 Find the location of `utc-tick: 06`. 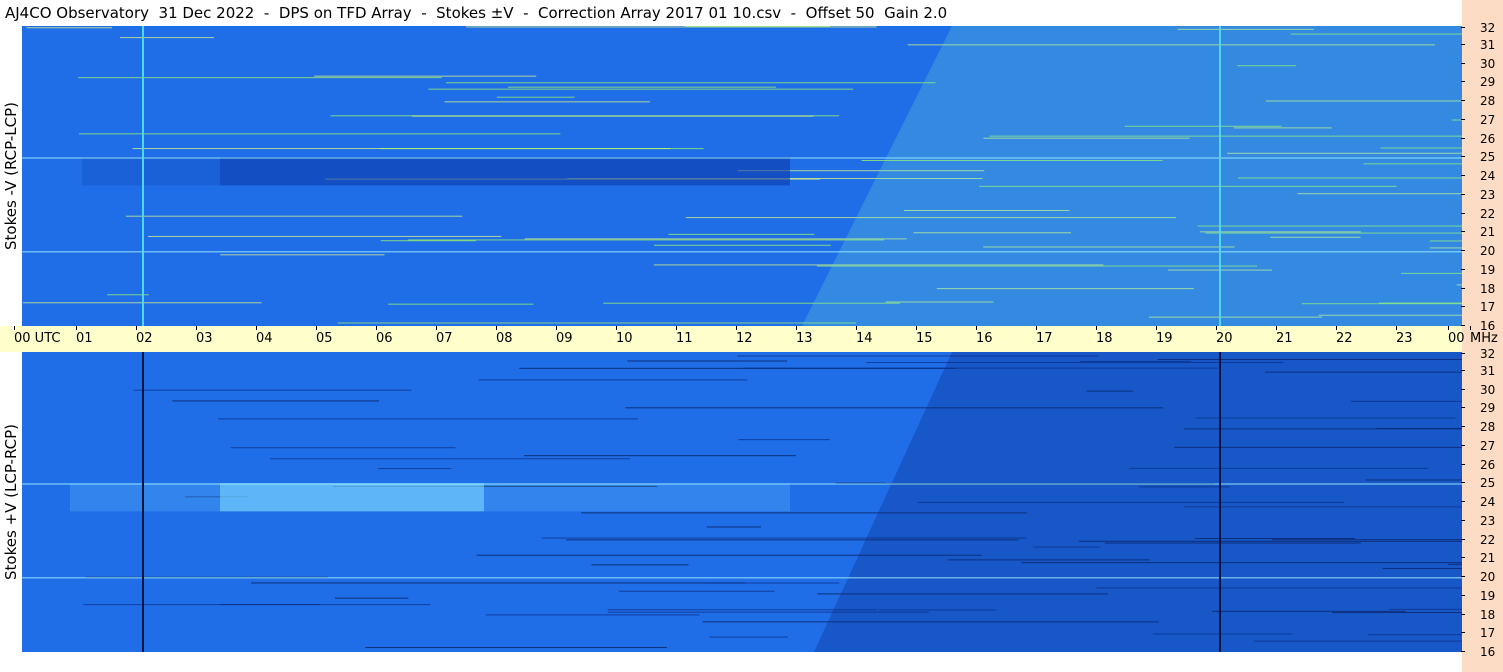

utc-tick: 06 is located at coordinates (384, 339).